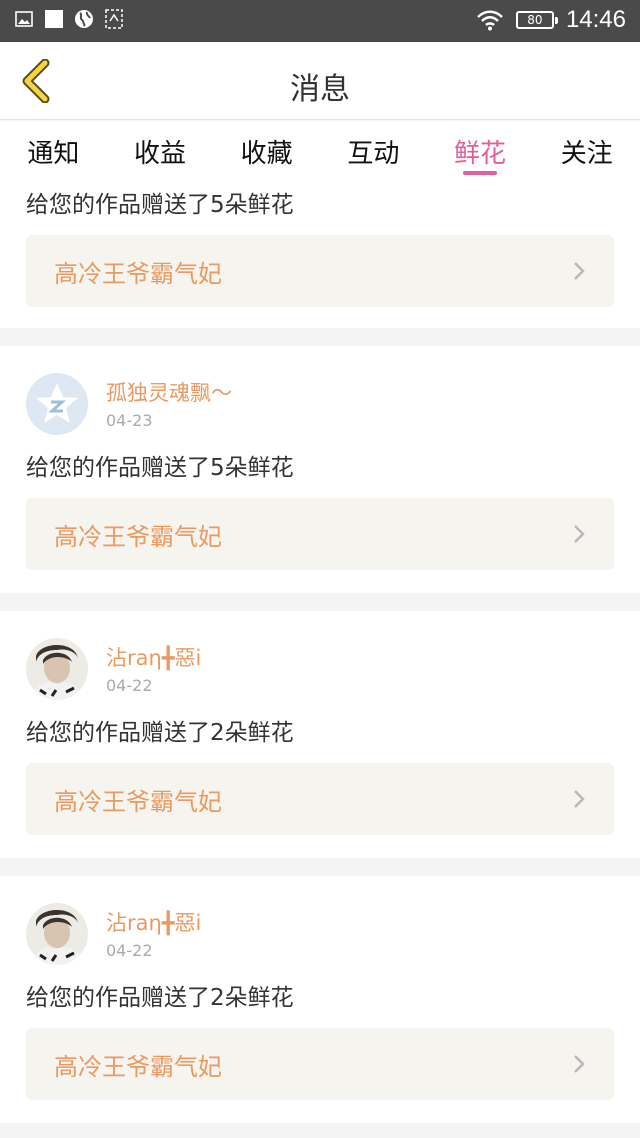  I want to click on page-title: 消息, so click(320, 89).